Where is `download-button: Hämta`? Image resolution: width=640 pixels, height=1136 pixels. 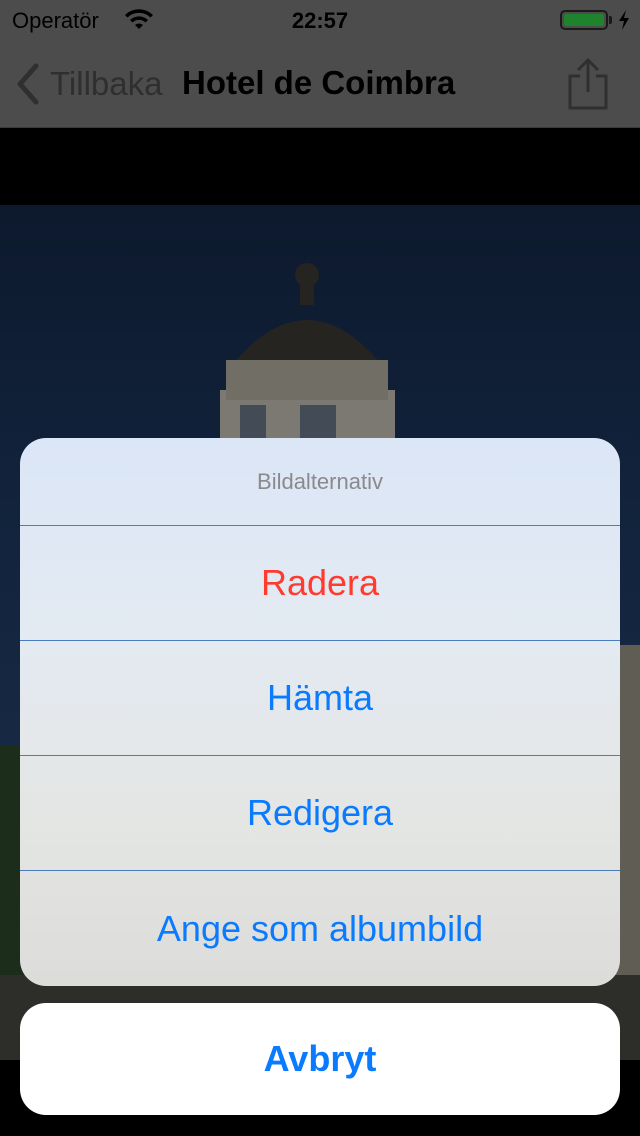
download-button: Hämta is located at coordinates (320, 698).